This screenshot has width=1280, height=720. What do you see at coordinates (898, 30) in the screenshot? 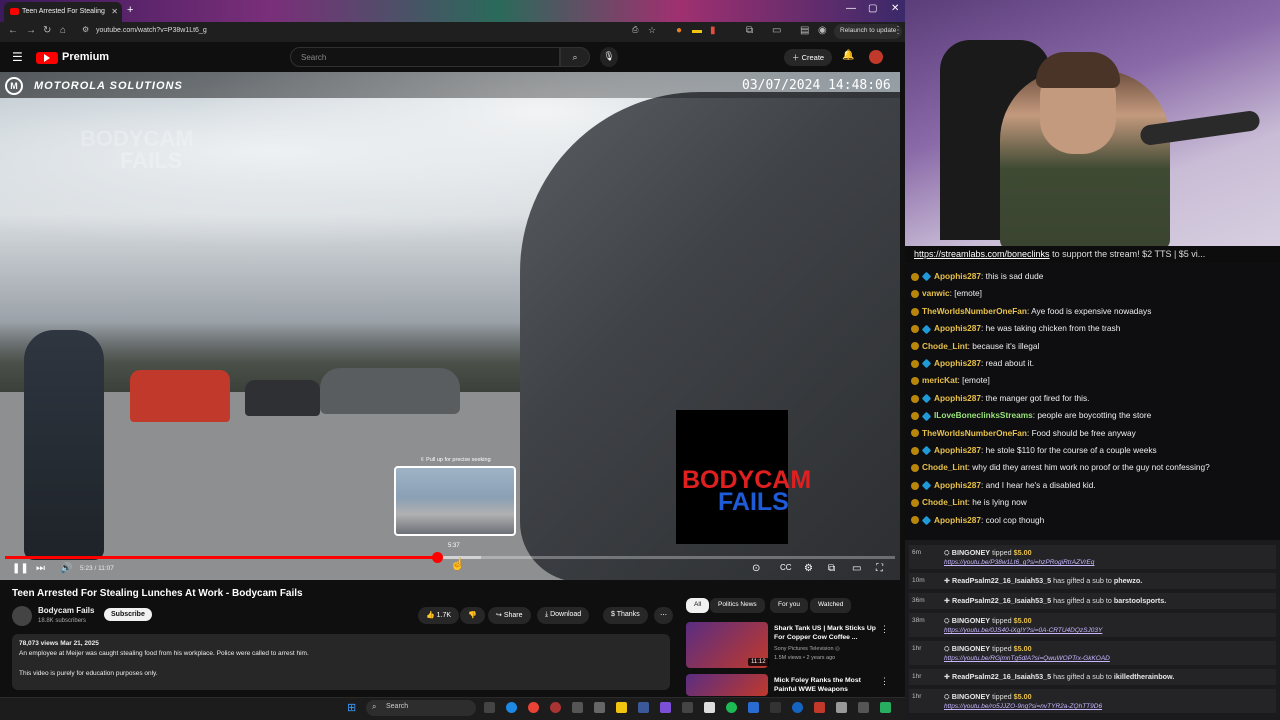
I see `browser-menu-icon: ⋮` at bounding box center [898, 30].